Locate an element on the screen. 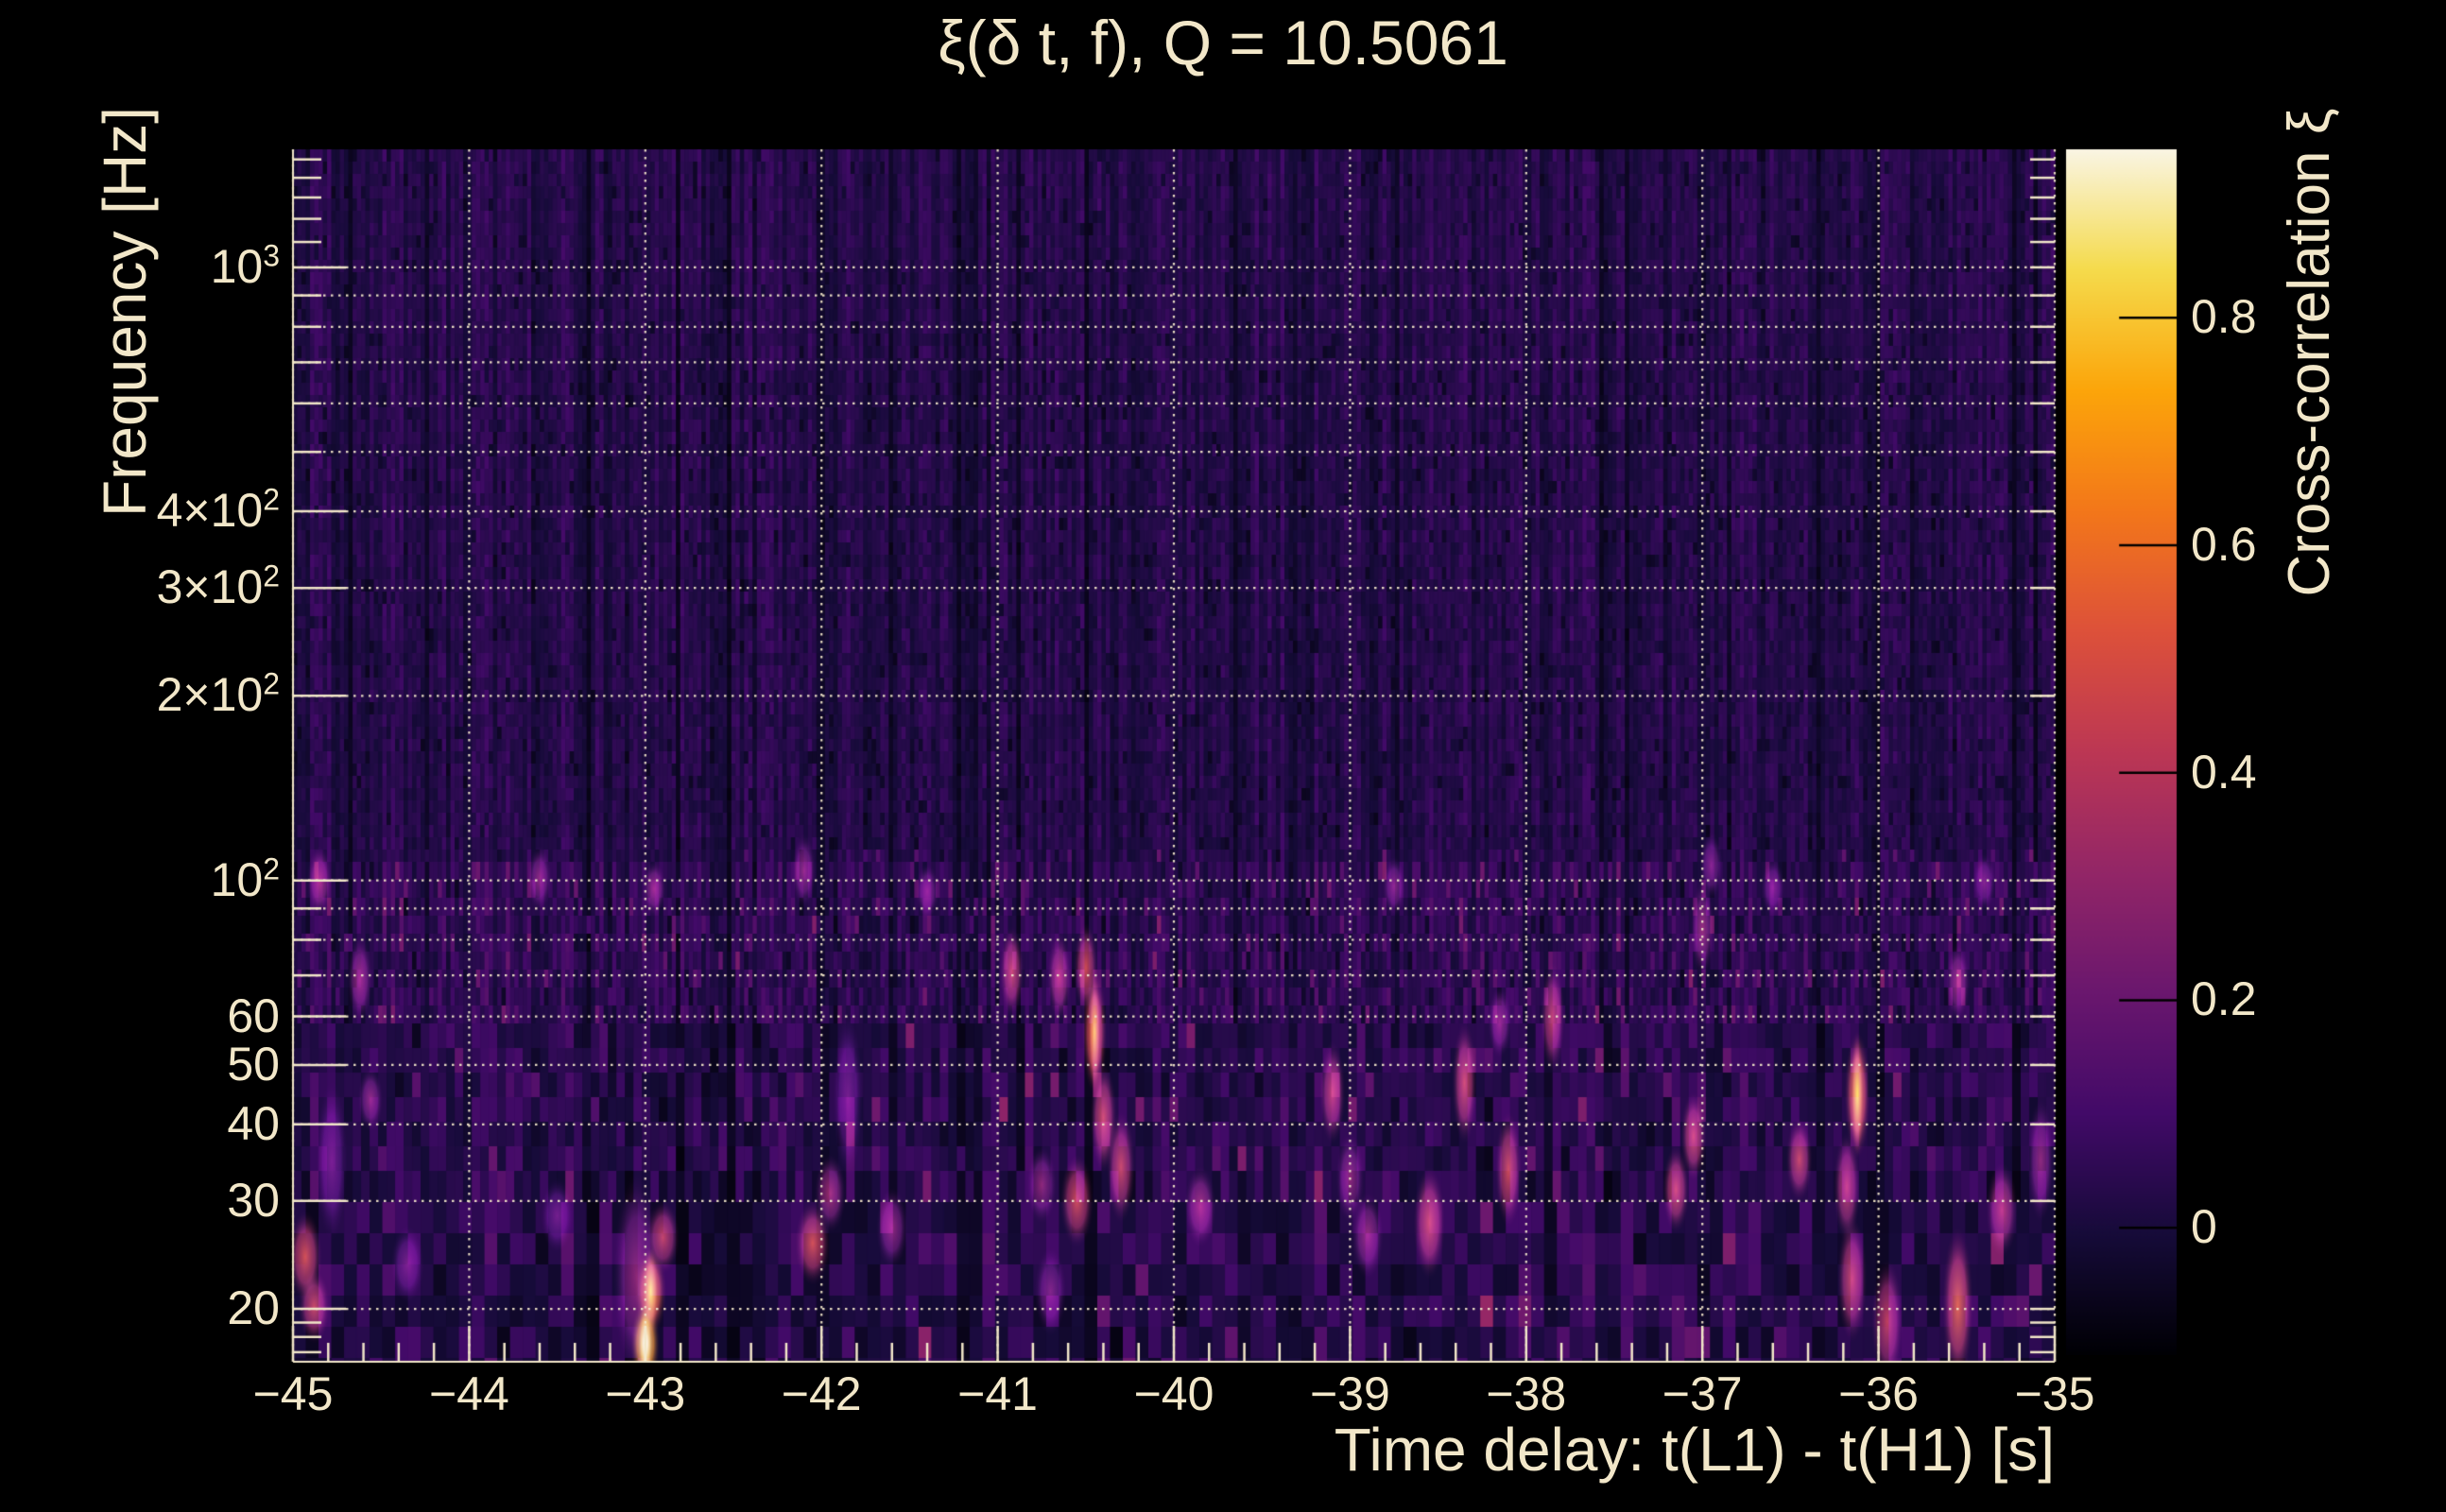  x-axis-title: Time delay: t(L1) - t(H1) [s] is located at coordinates (1694, 1450).